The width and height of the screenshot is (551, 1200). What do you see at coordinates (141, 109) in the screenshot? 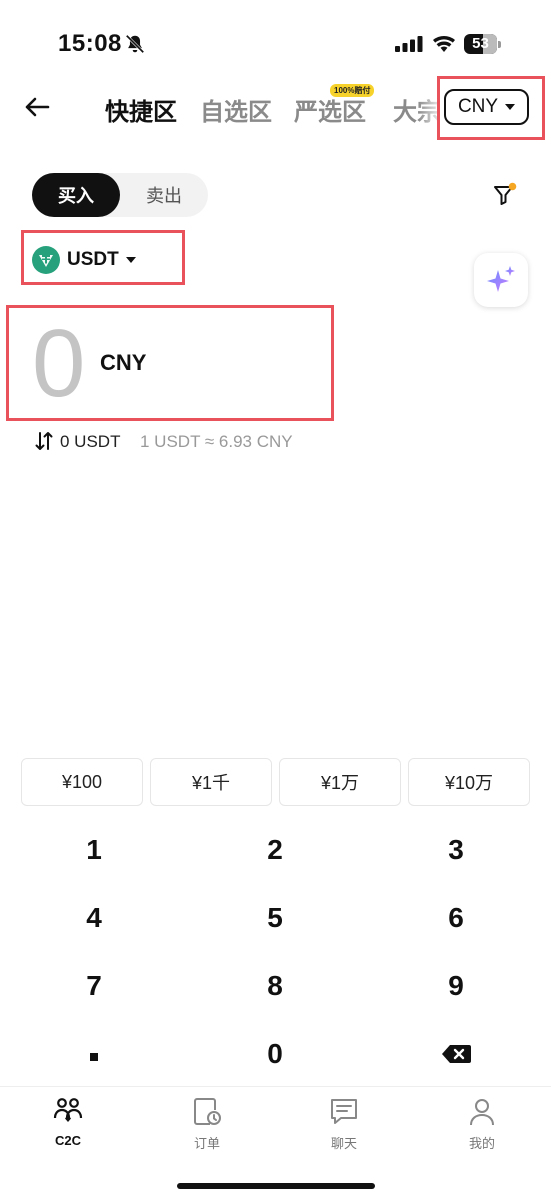
I see `tab-quick: 快捷区` at bounding box center [141, 109].